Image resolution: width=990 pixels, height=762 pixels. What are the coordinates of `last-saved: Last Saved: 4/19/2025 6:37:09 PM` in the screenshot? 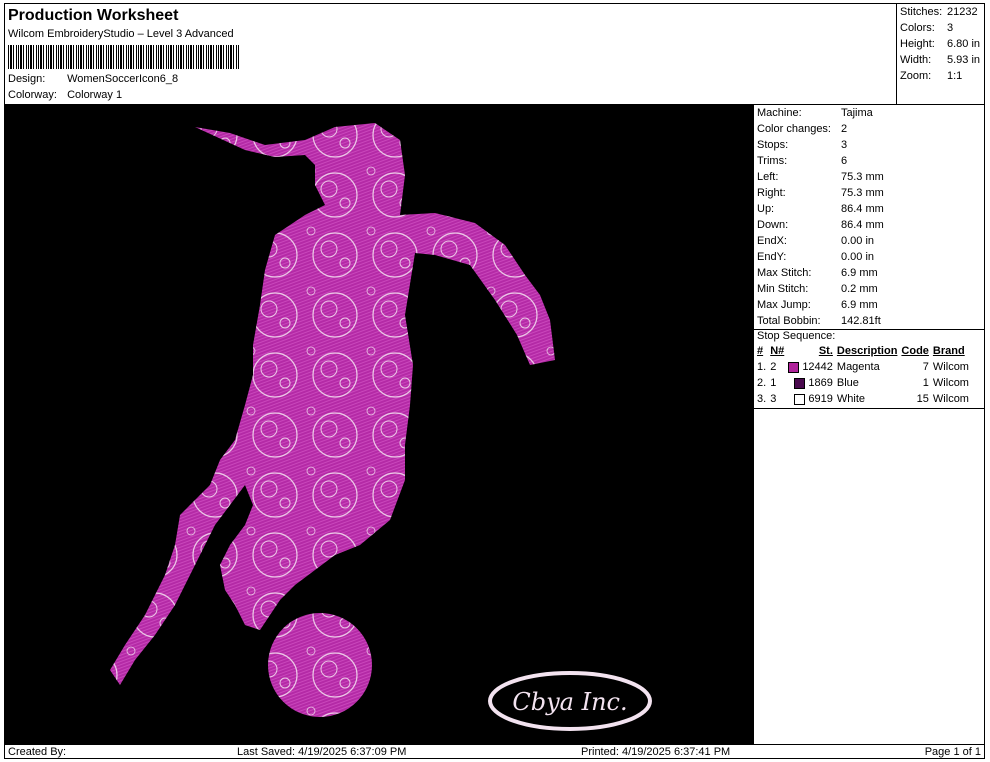 It's located at (322, 752).